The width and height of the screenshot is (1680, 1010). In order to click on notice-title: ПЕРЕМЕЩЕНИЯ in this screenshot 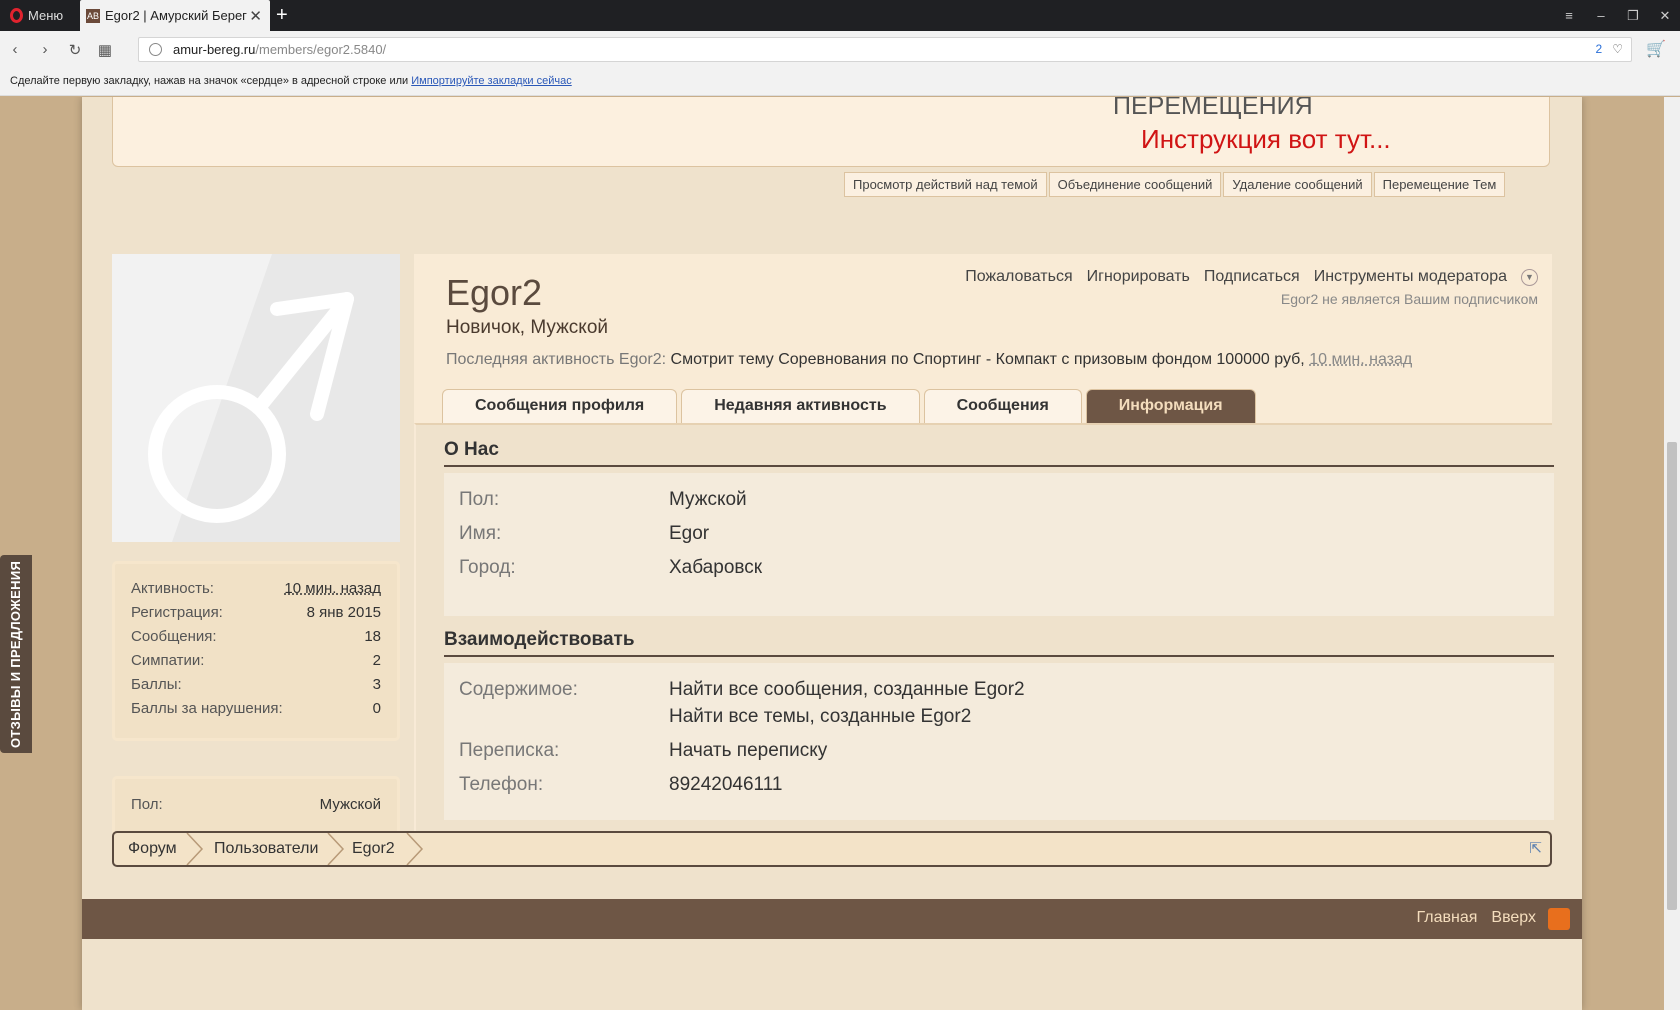, I will do `click(1213, 108)`.